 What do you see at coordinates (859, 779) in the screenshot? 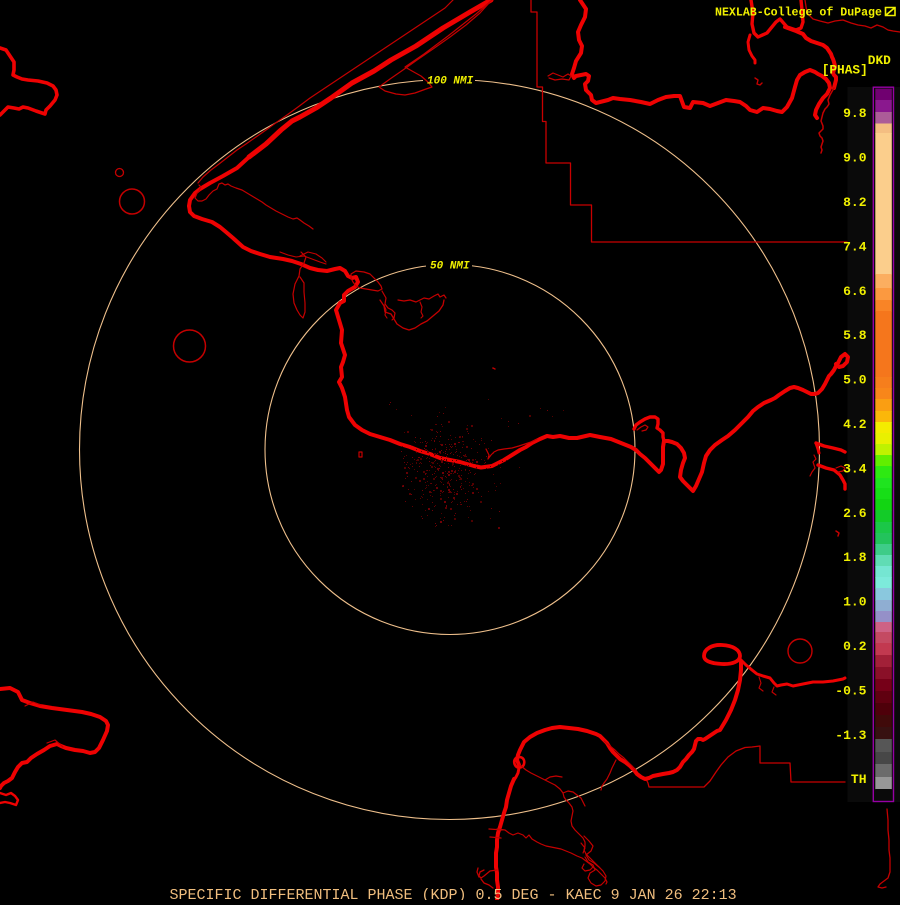
I see `svg-text: TH` at bounding box center [859, 779].